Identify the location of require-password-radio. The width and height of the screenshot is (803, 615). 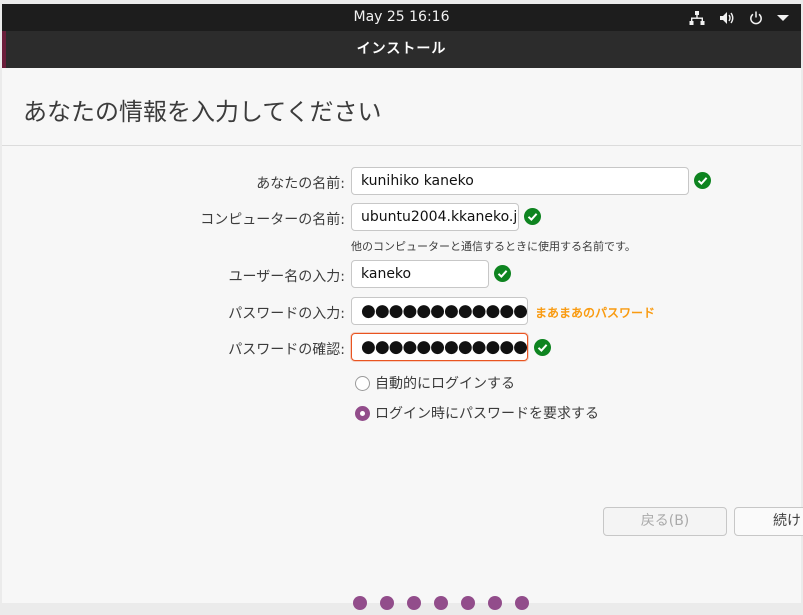
(362, 413).